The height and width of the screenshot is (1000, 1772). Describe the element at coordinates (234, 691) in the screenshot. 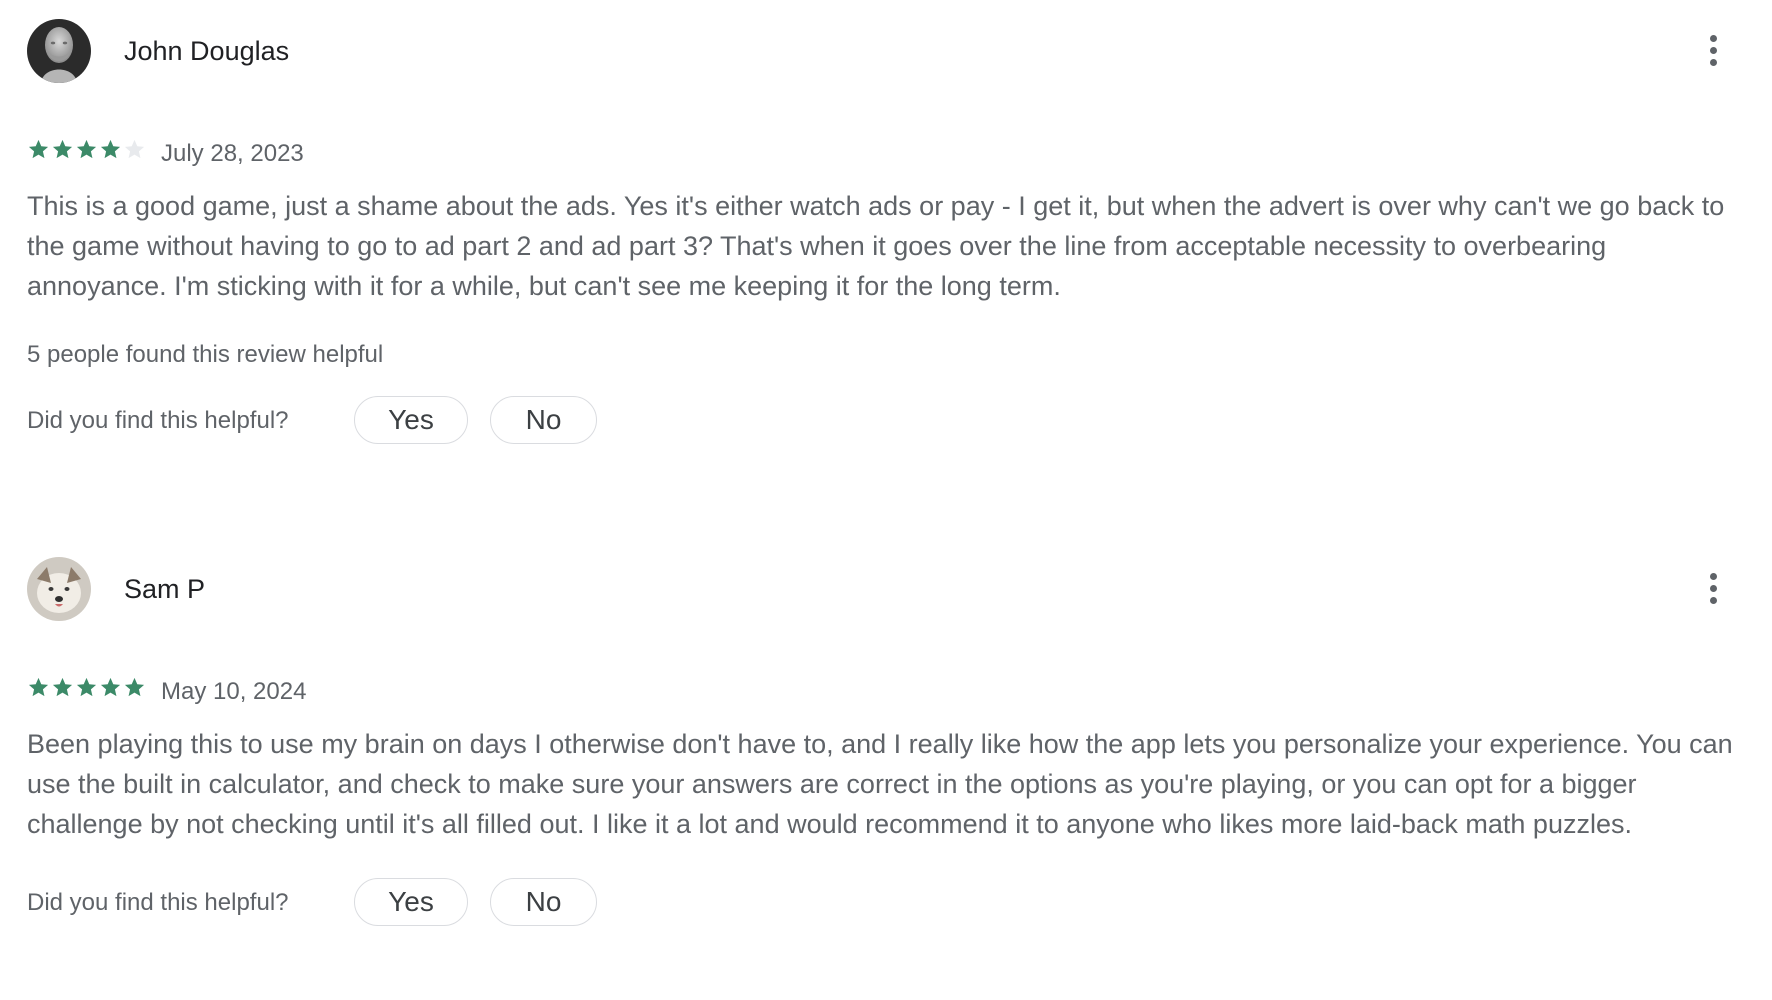

I see `review-date: May 10, 2024` at that location.